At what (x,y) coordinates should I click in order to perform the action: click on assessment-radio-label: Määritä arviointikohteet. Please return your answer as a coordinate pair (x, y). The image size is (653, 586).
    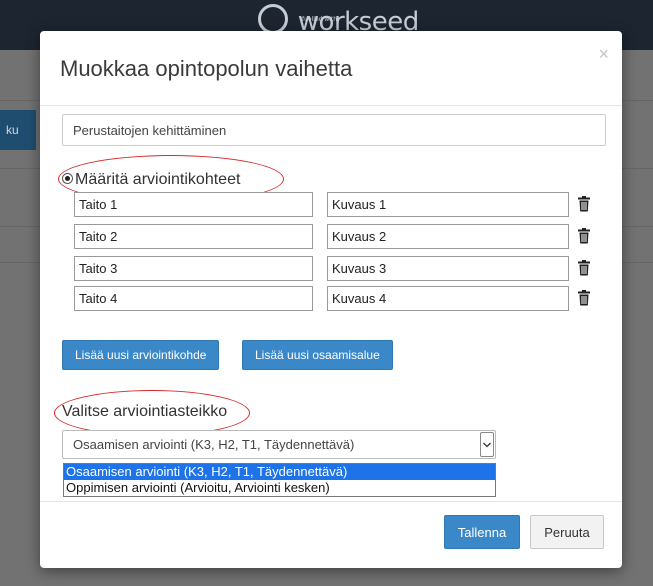
    Looking at the image, I should click on (158, 179).